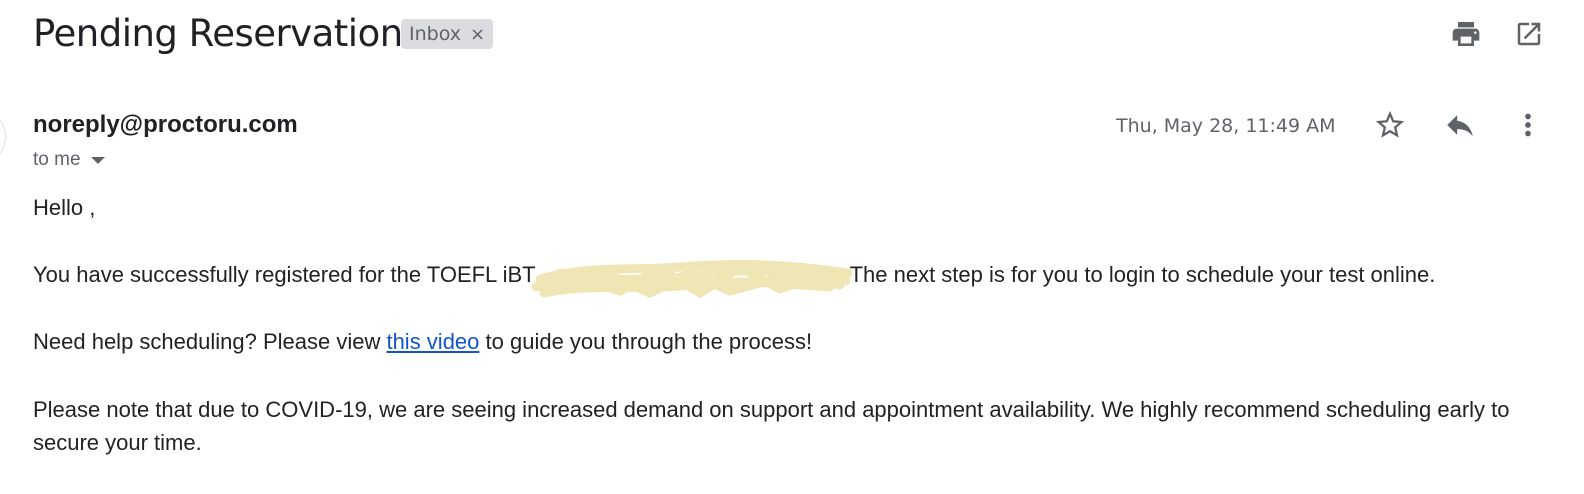  I want to click on greeting: Hello ,, so click(64, 207).